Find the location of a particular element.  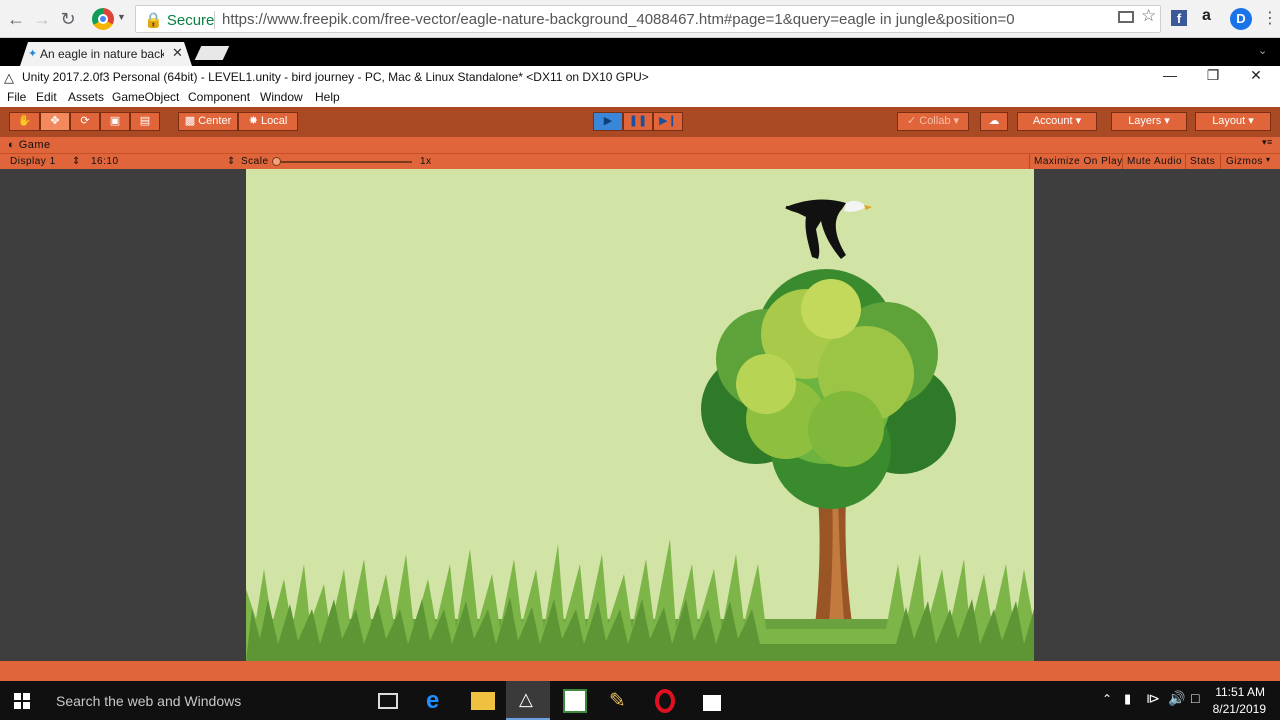

store-icon is located at coordinates (713, 701).